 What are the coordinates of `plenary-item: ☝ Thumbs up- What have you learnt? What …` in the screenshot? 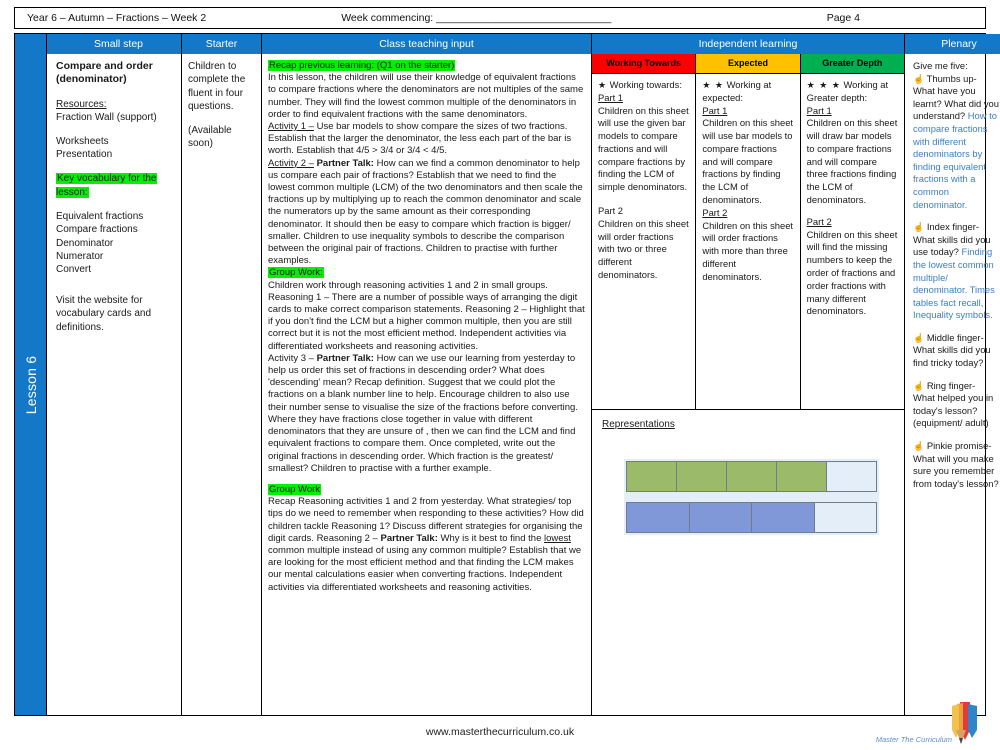 It's located at (956, 142).